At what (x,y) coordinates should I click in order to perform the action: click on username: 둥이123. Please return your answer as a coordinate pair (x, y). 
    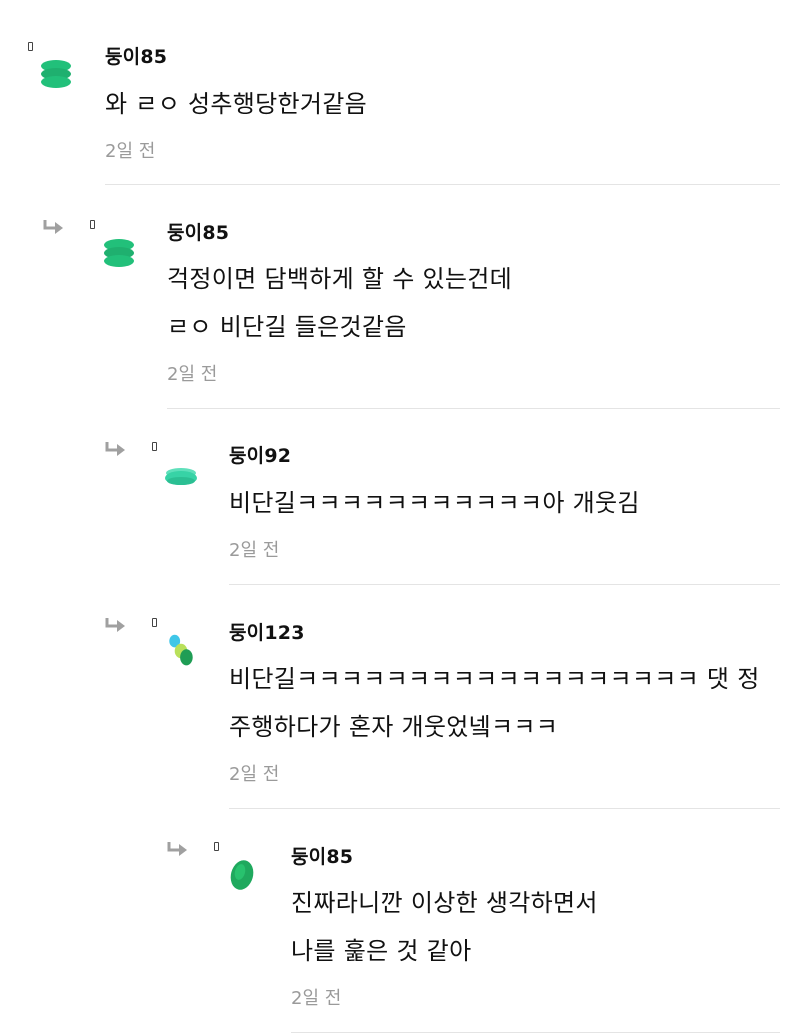
    Looking at the image, I should click on (267, 631).